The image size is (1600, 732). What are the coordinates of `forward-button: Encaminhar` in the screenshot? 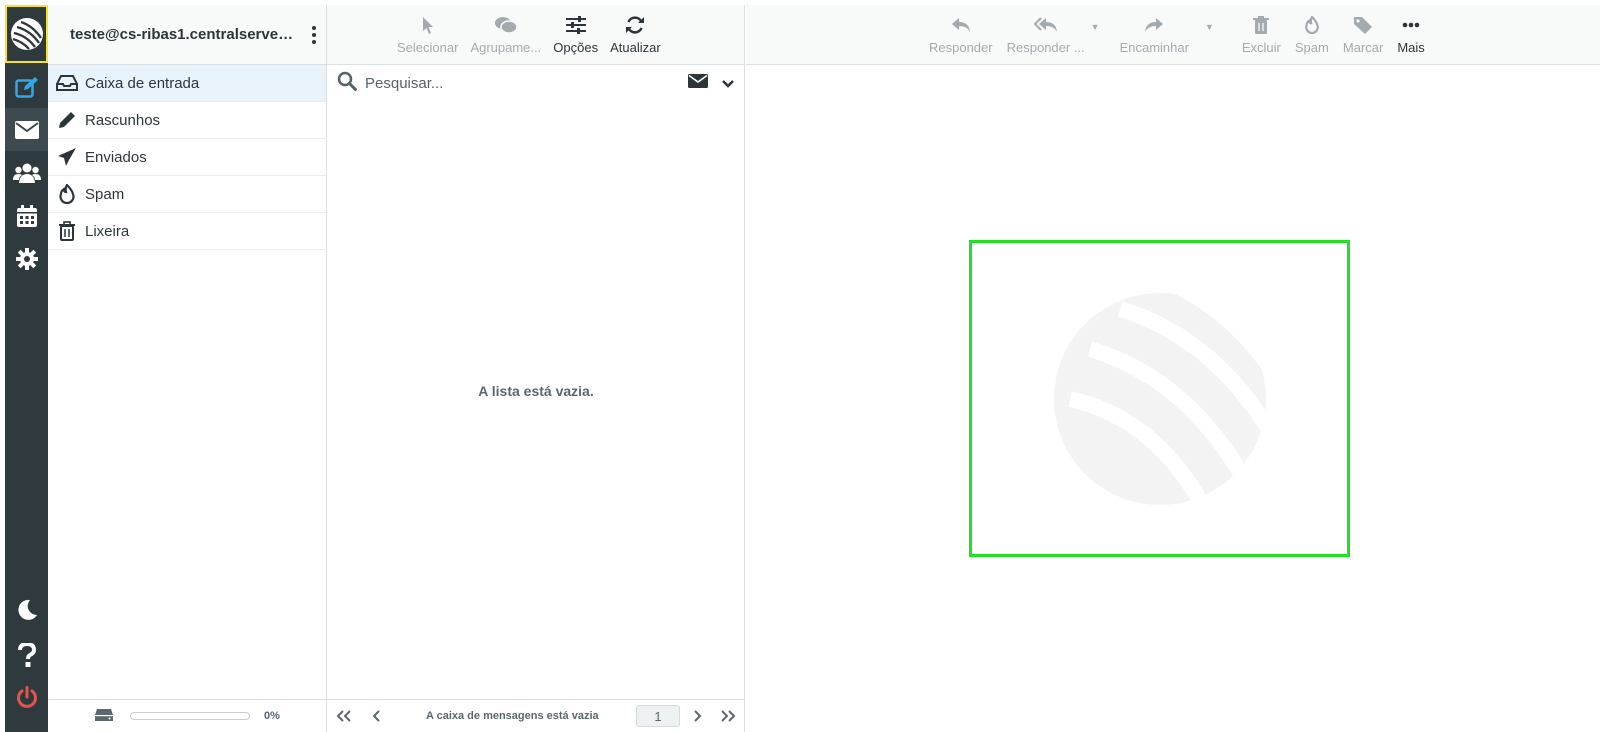 It's located at (1154, 35).